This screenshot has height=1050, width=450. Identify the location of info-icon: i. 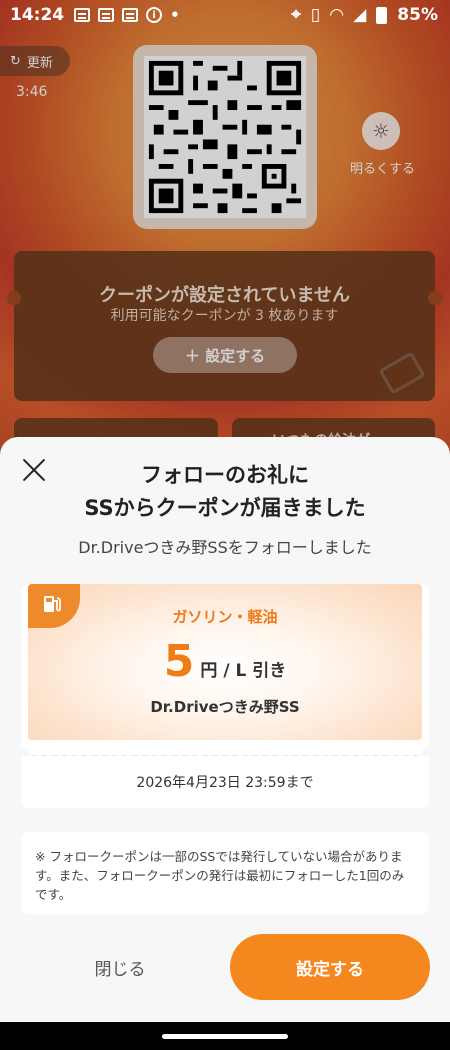
(154, 15).